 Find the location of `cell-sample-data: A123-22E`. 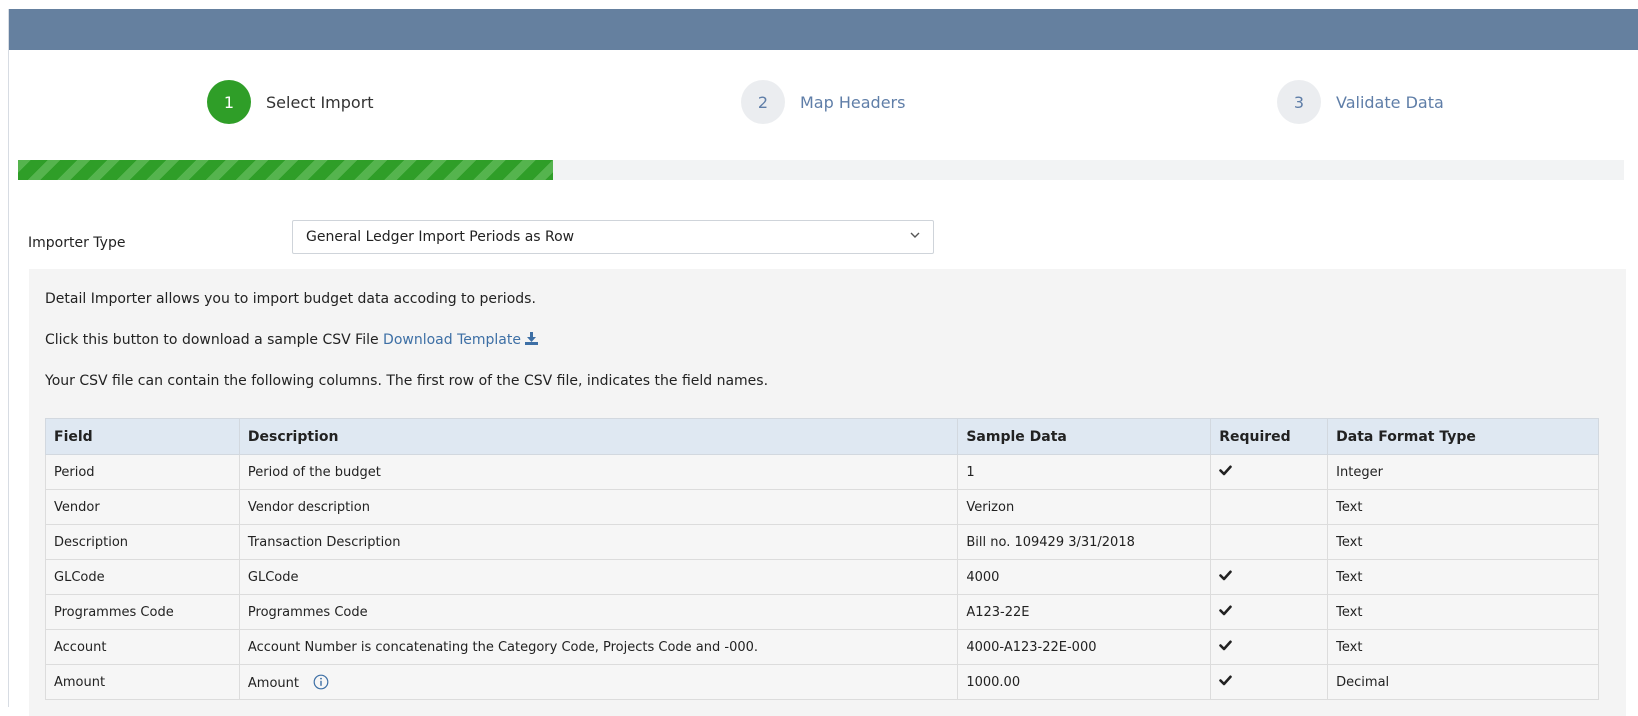

cell-sample-data: A123-22E is located at coordinates (1084, 612).